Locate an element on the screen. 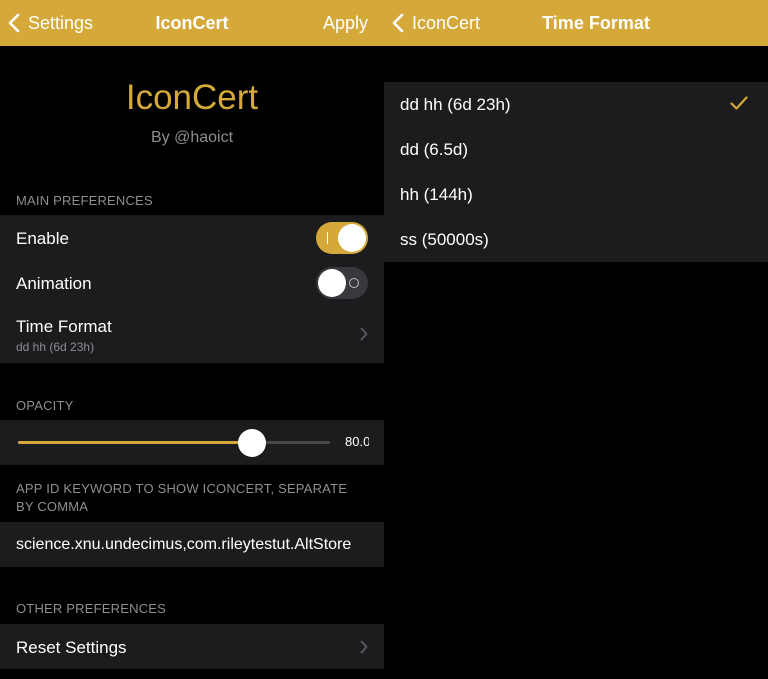  time-format-row: Time Format dd hh (6d 23h) is located at coordinates (192, 335).